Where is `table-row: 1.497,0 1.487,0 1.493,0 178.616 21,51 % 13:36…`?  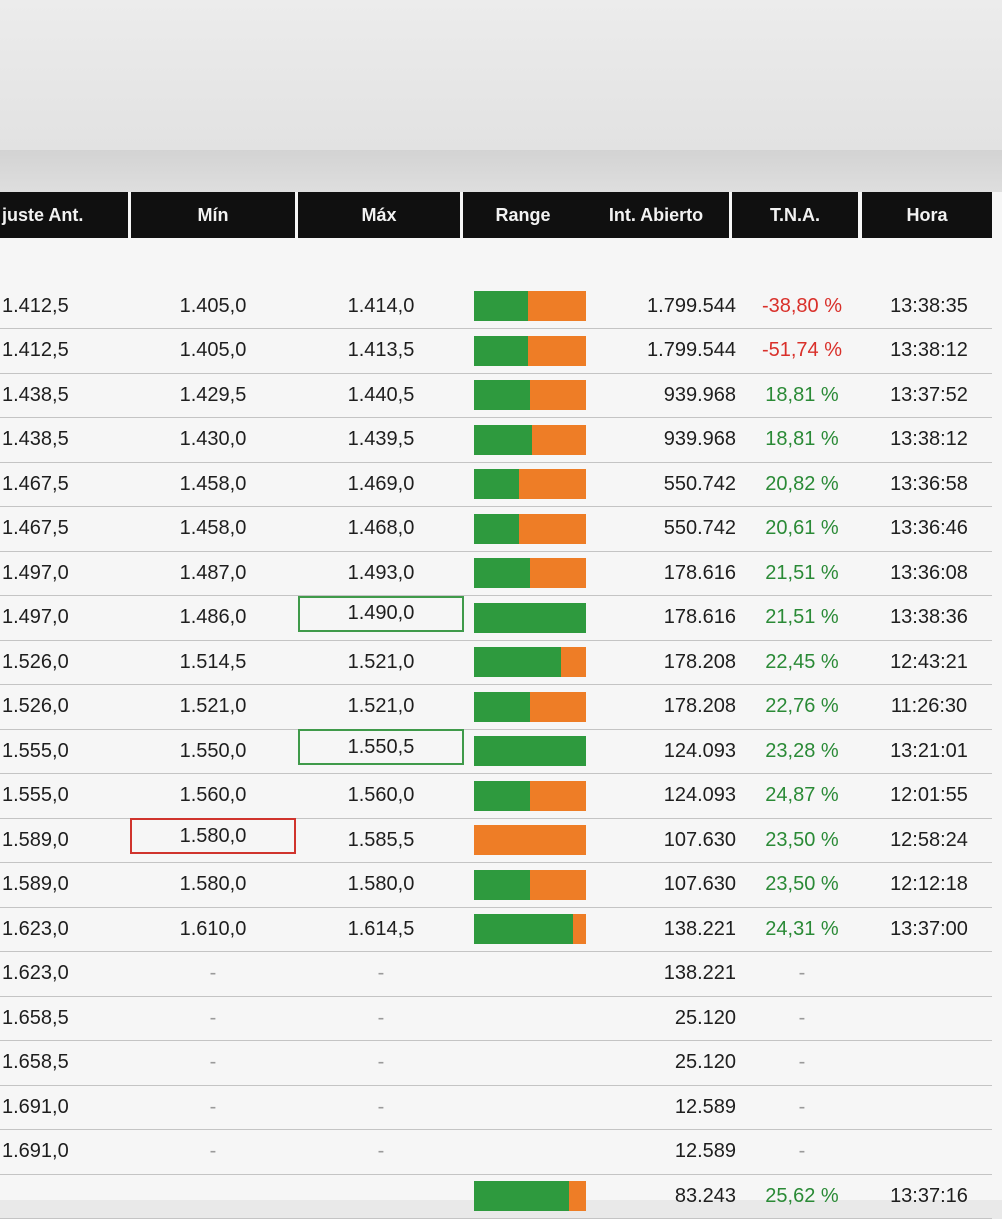 table-row: 1.497,0 1.487,0 1.493,0 178.616 21,51 % 13:36… is located at coordinates (496, 573).